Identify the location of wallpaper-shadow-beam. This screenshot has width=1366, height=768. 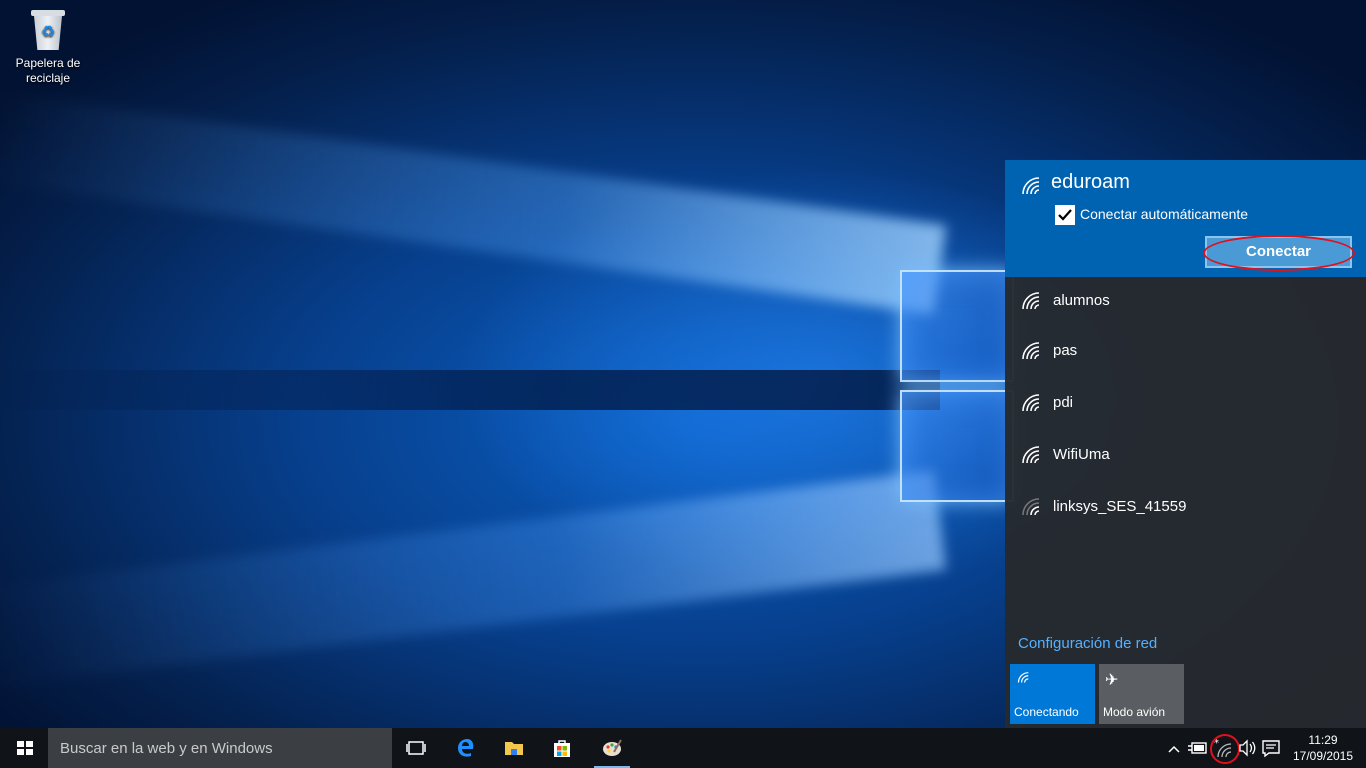
(470, 390).